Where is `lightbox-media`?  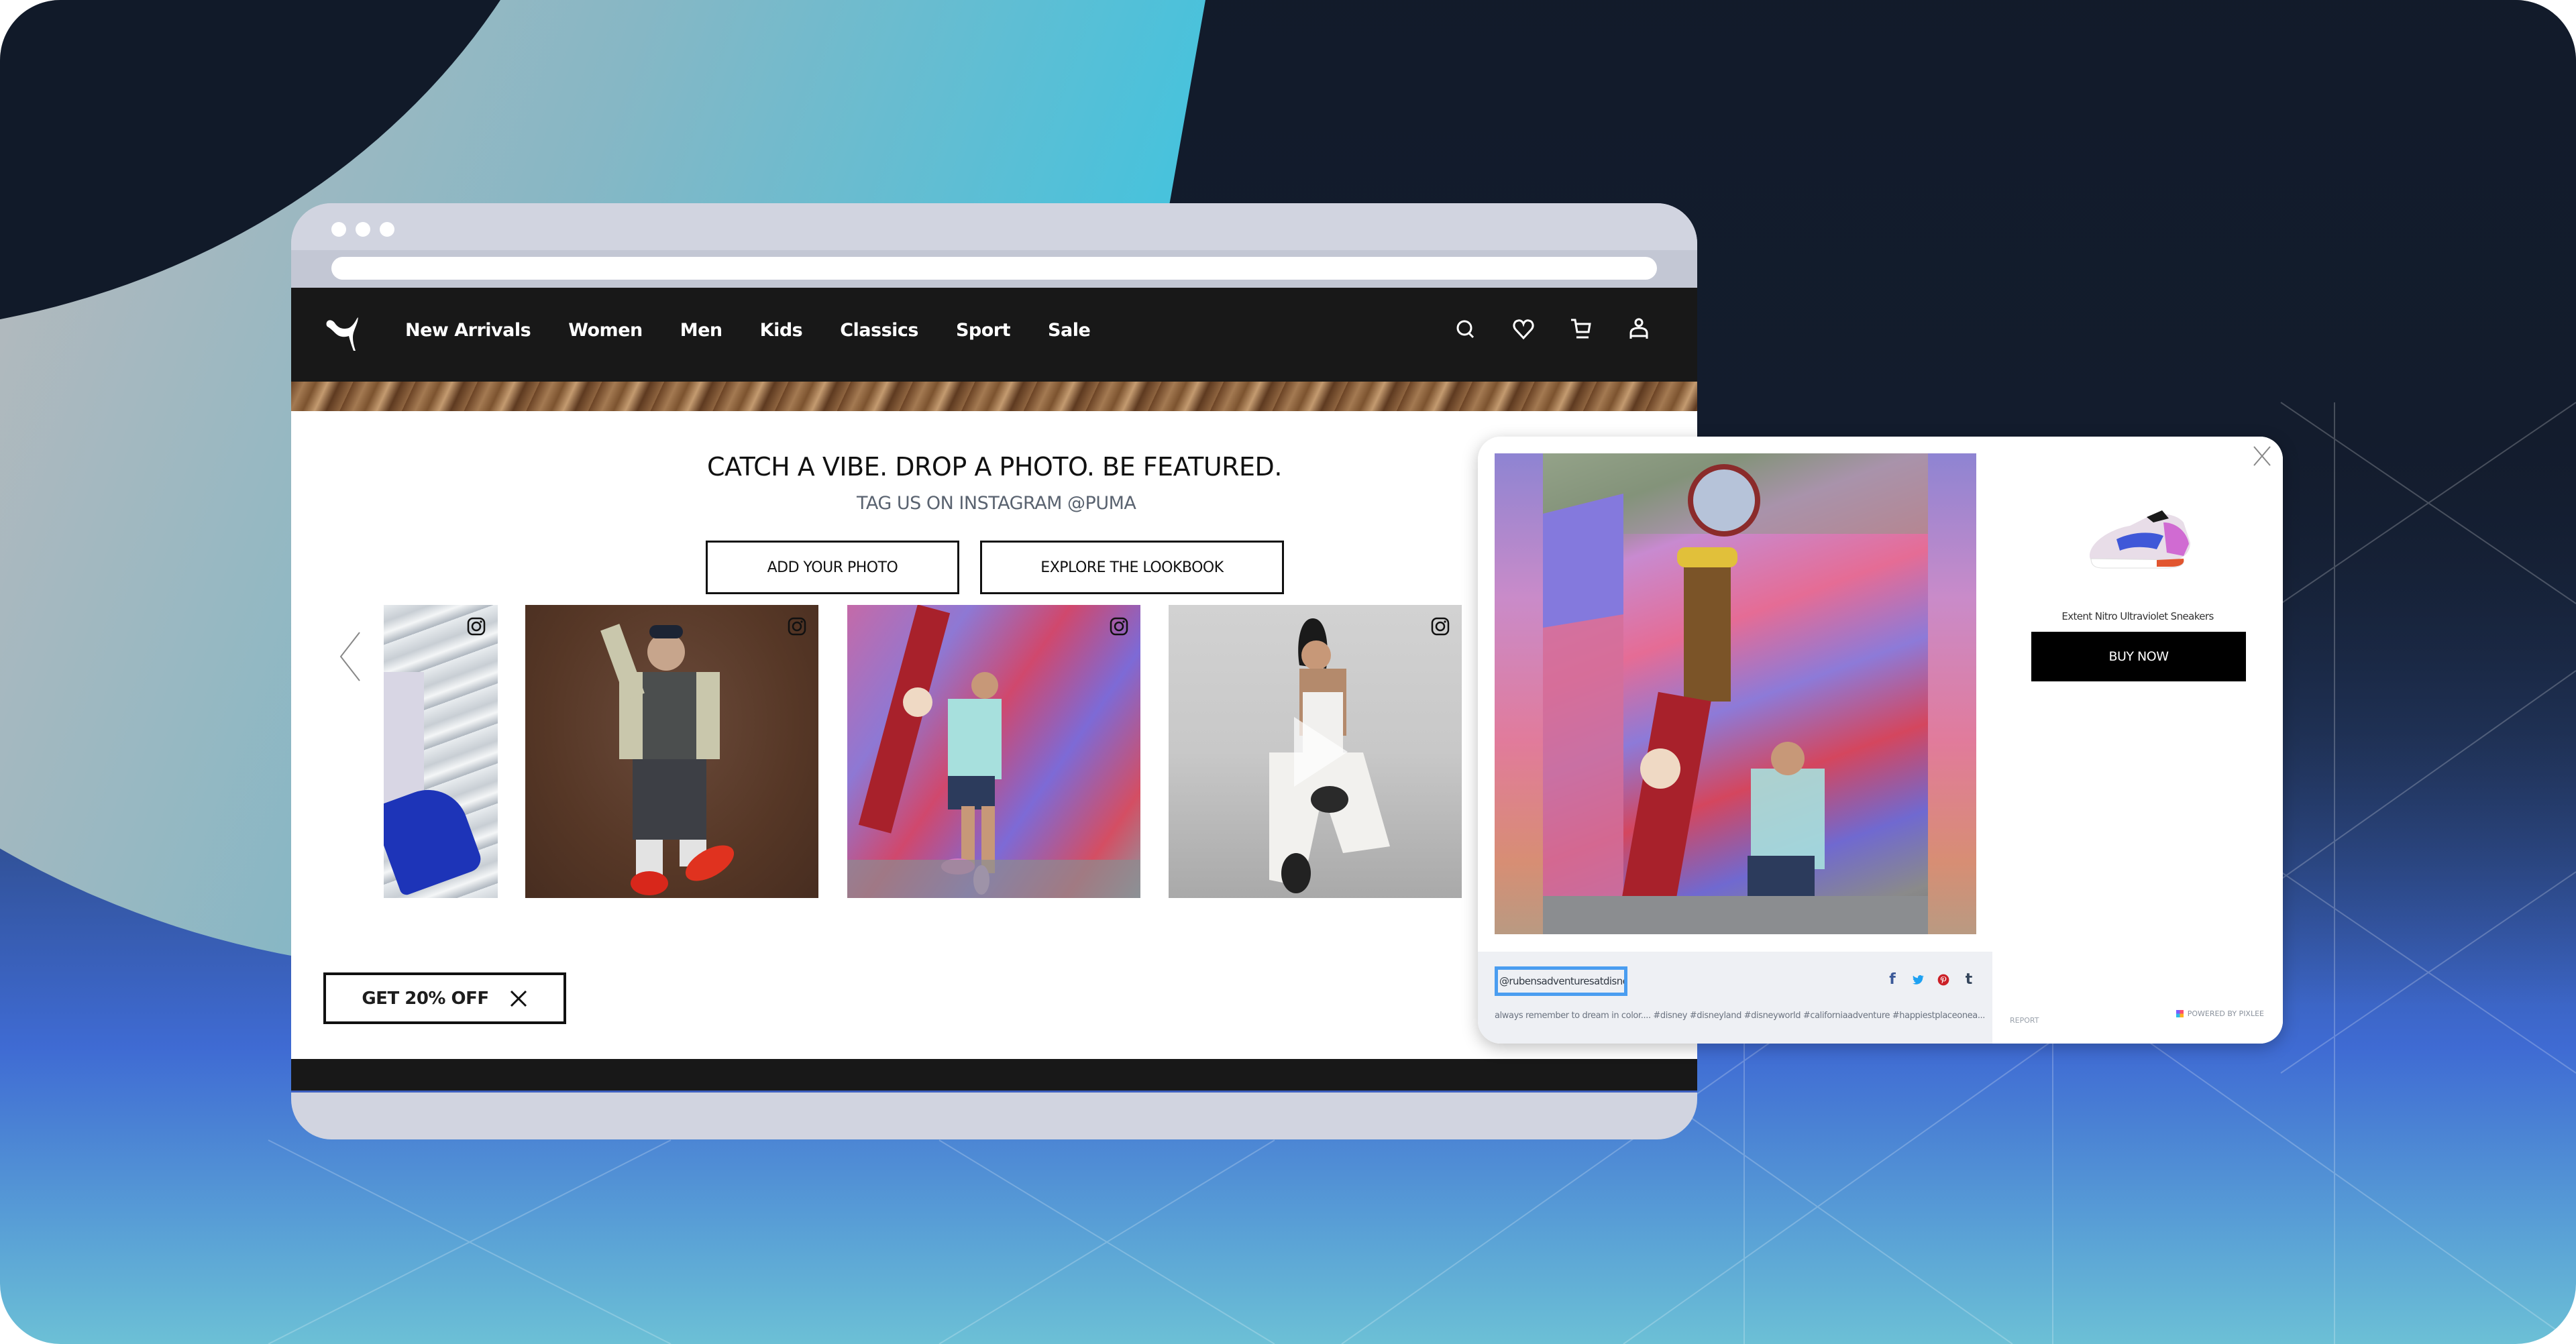
lightbox-media is located at coordinates (1735, 693).